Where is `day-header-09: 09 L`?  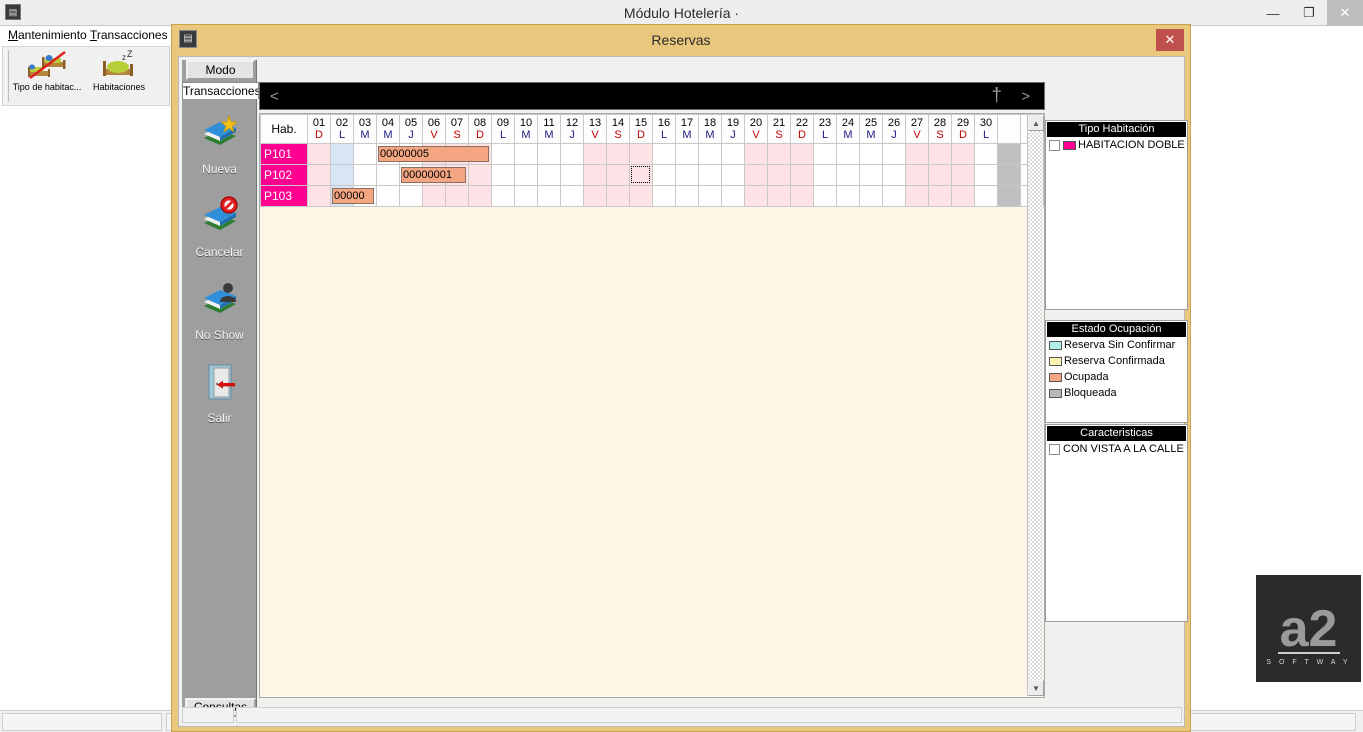 day-header-09: 09 L is located at coordinates (503, 129).